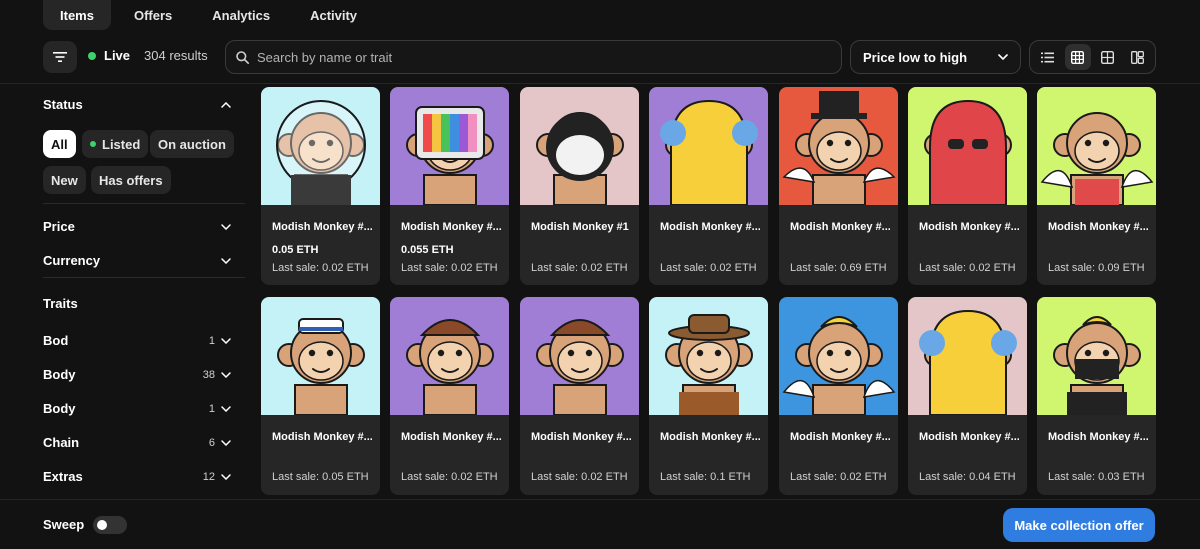  I want to click on status-chip-all: All, so click(59, 144).